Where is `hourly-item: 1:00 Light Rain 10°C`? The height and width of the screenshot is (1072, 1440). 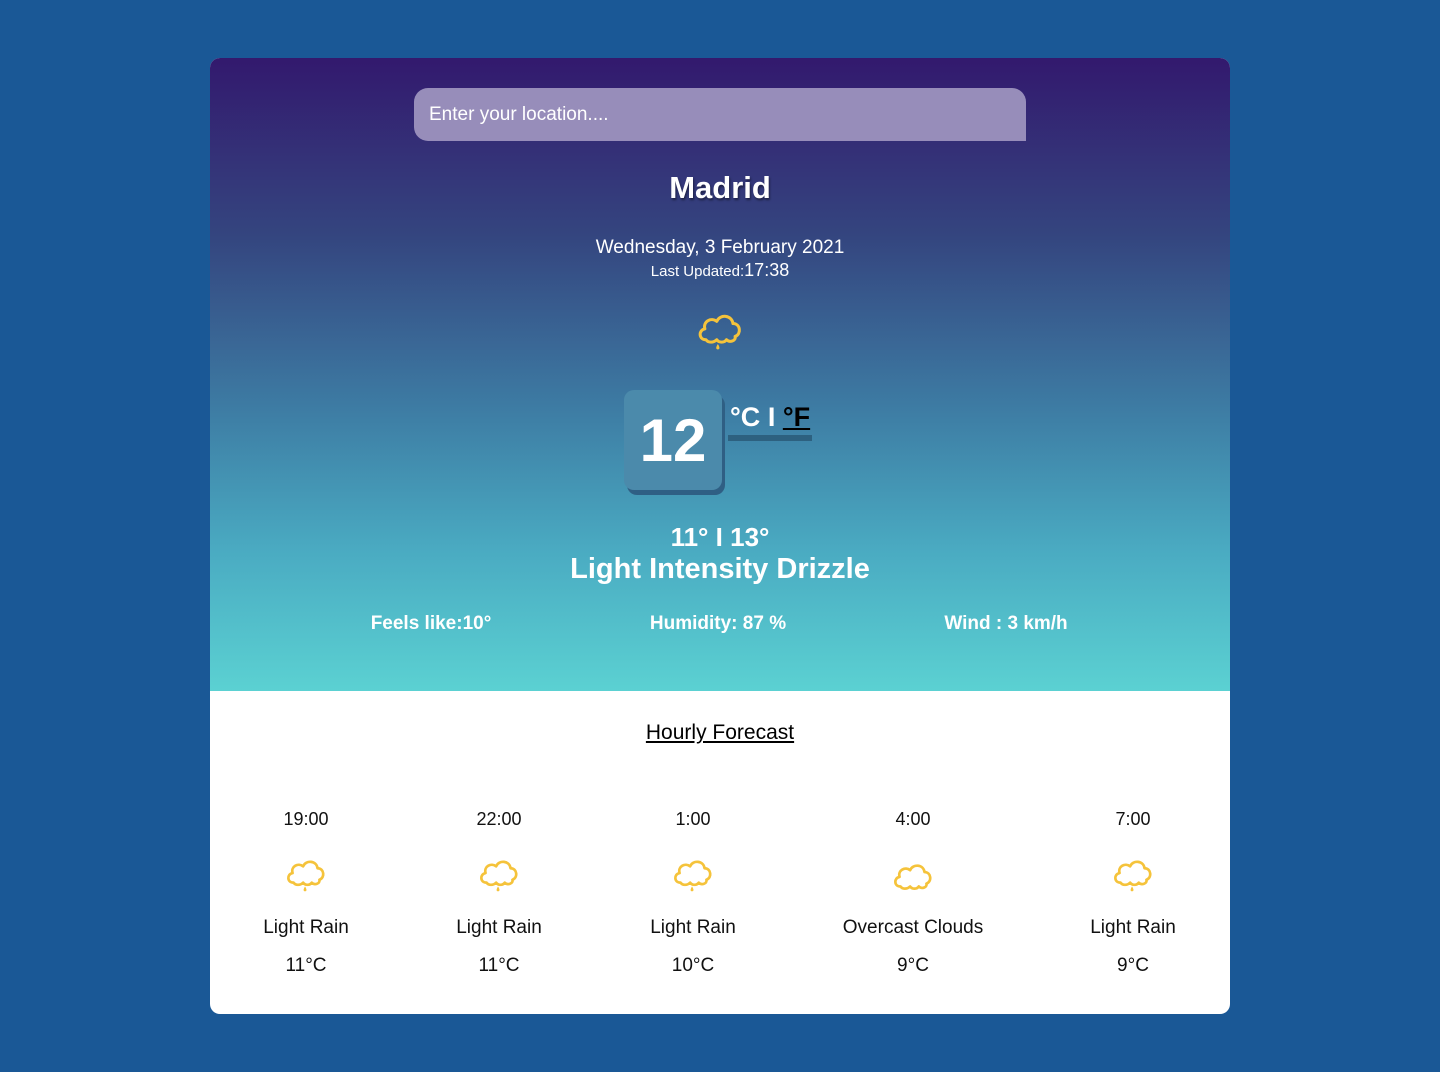 hourly-item: 1:00 Light Rain 10°C is located at coordinates (693, 893).